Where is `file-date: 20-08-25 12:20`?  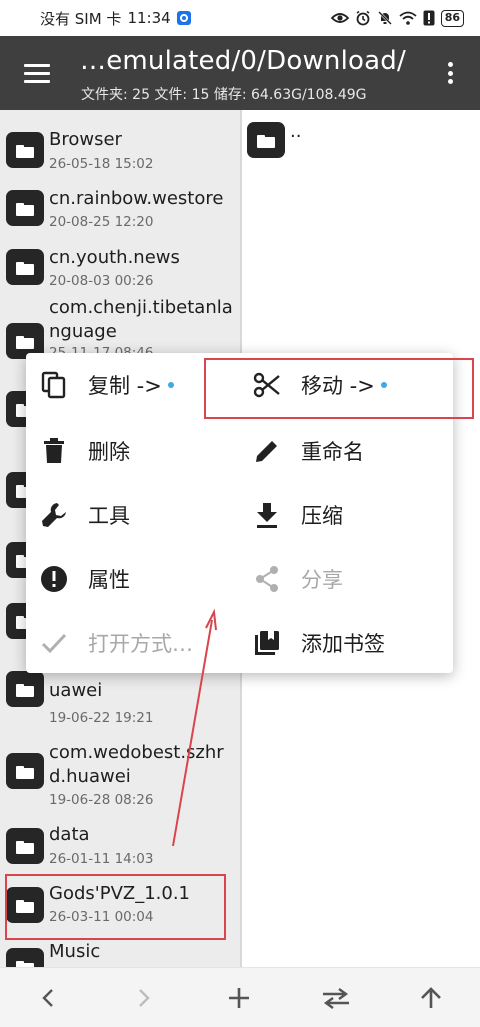
file-date: 20-08-25 12:20 is located at coordinates (101, 222).